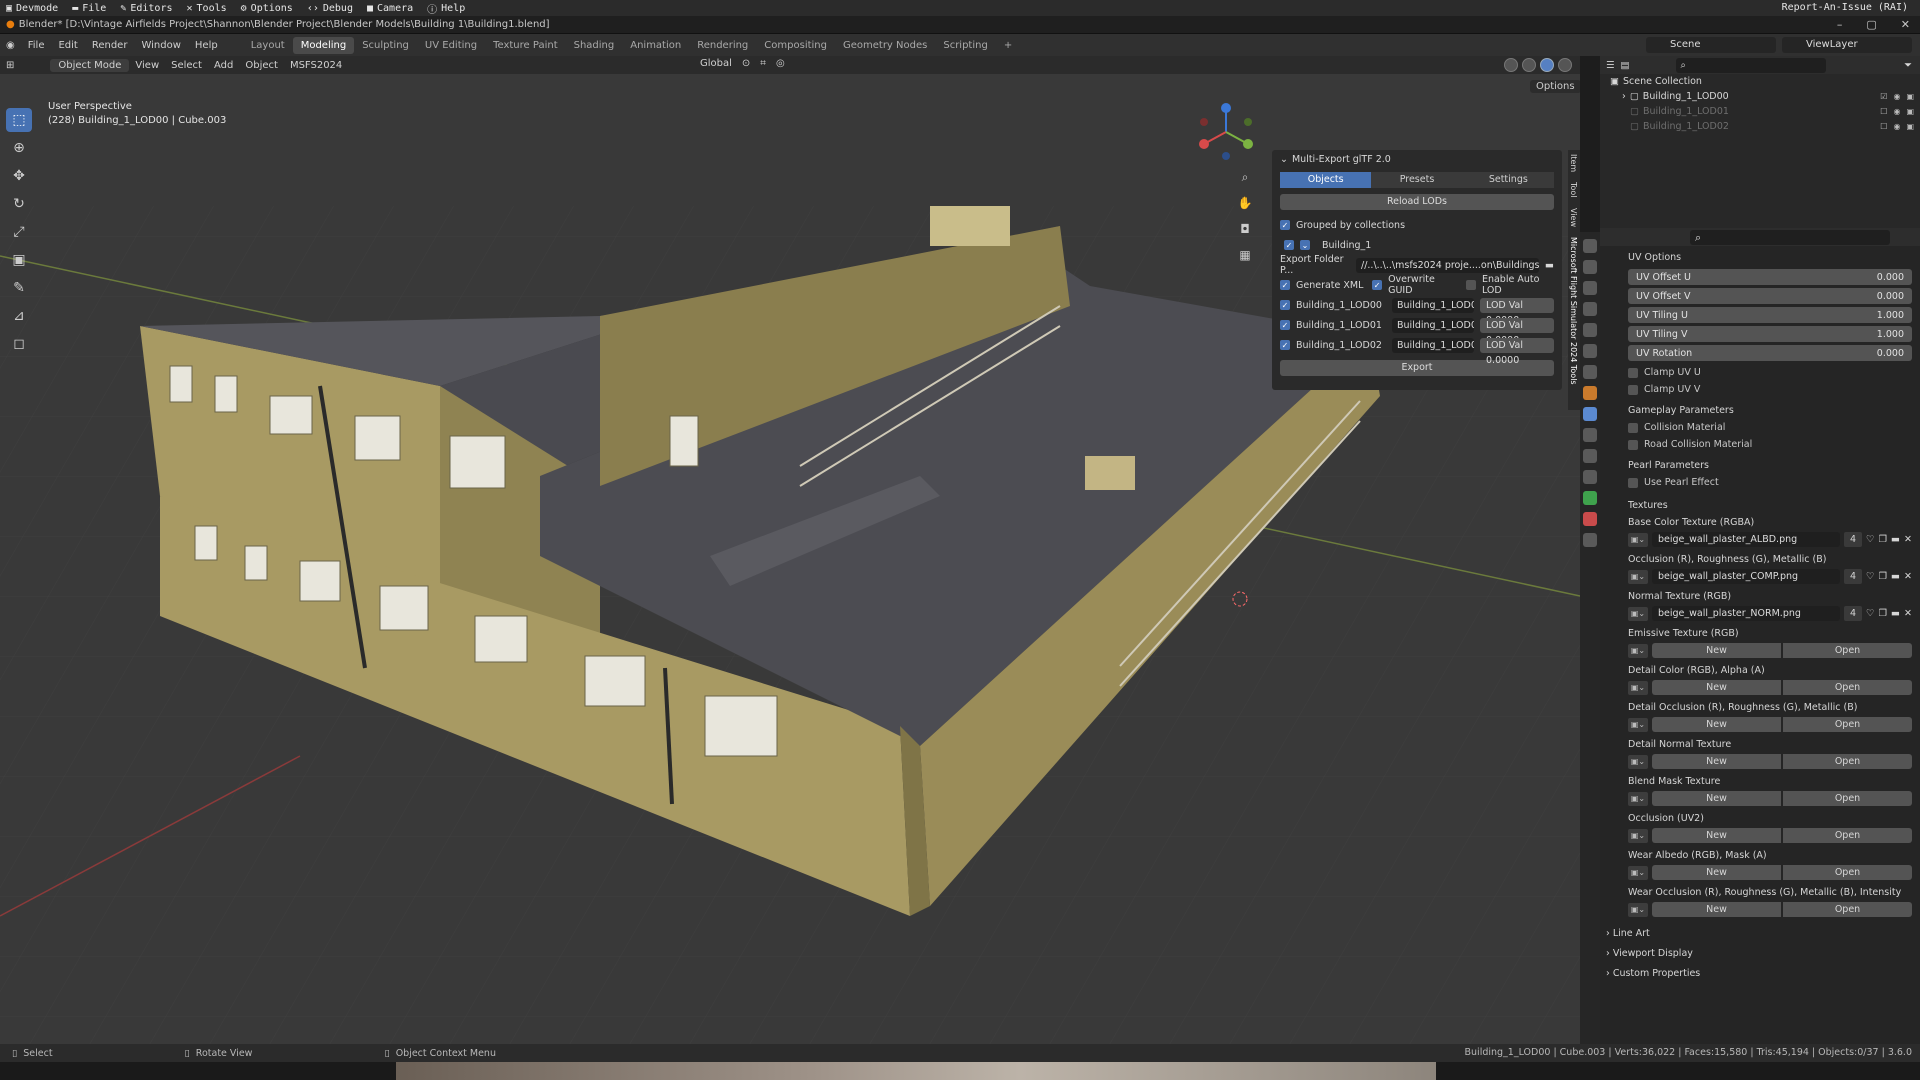 This screenshot has height=1080, width=1920. I want to click on report-issue-link: Report-An-Issue (RAI), so click(1845, 7).